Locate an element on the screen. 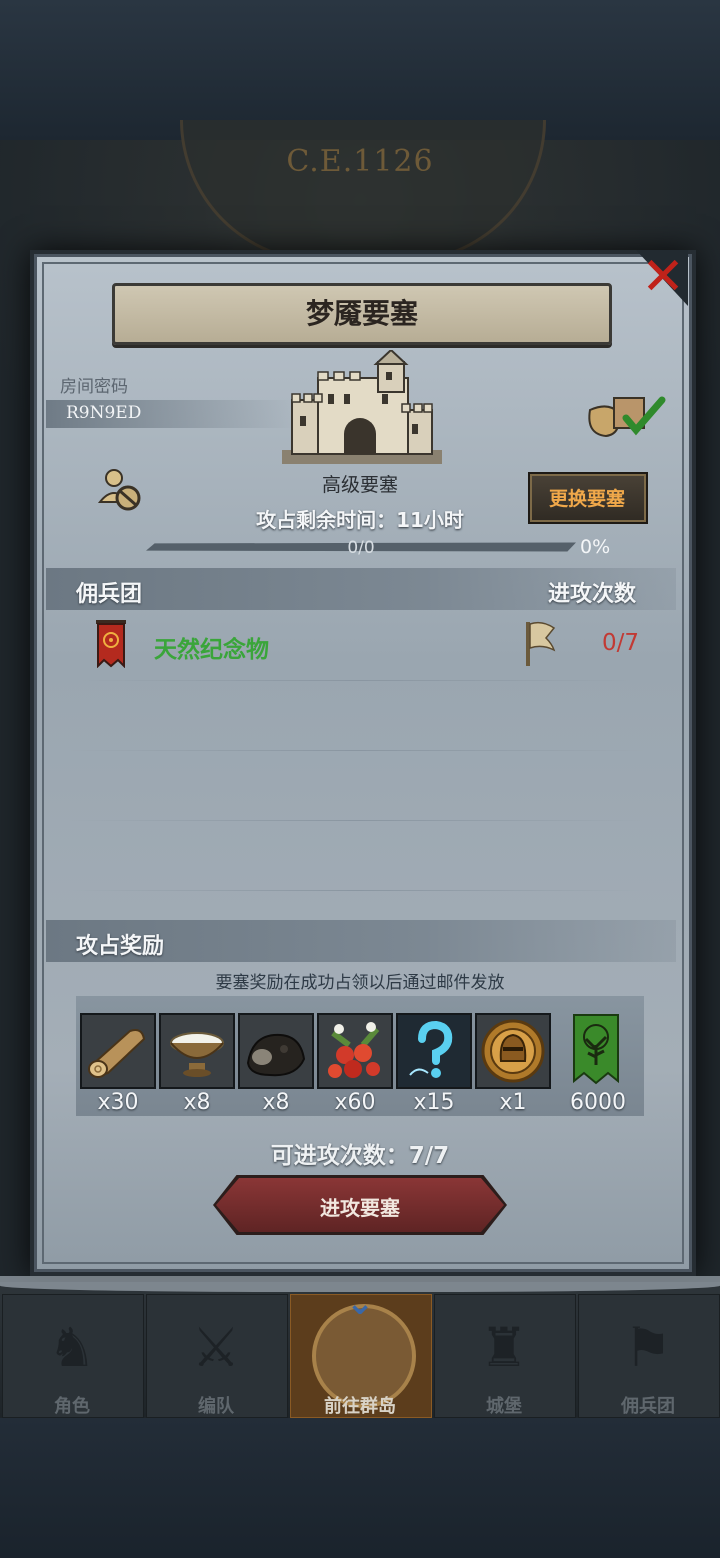  nav-label: 佣兵团 is located at coordinates (648, 1406).